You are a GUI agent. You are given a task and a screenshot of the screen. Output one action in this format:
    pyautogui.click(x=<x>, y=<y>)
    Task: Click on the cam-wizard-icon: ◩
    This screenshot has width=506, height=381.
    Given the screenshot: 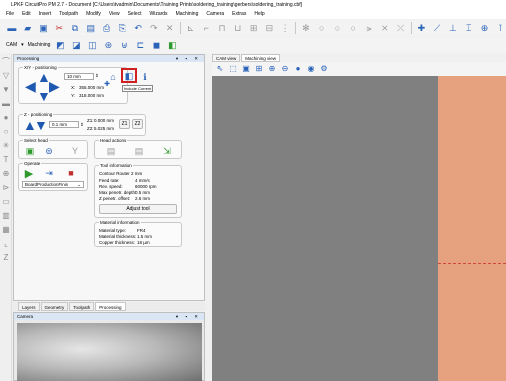 What is the action you would take?
    pyautogui.click(x=60, y=45)
    